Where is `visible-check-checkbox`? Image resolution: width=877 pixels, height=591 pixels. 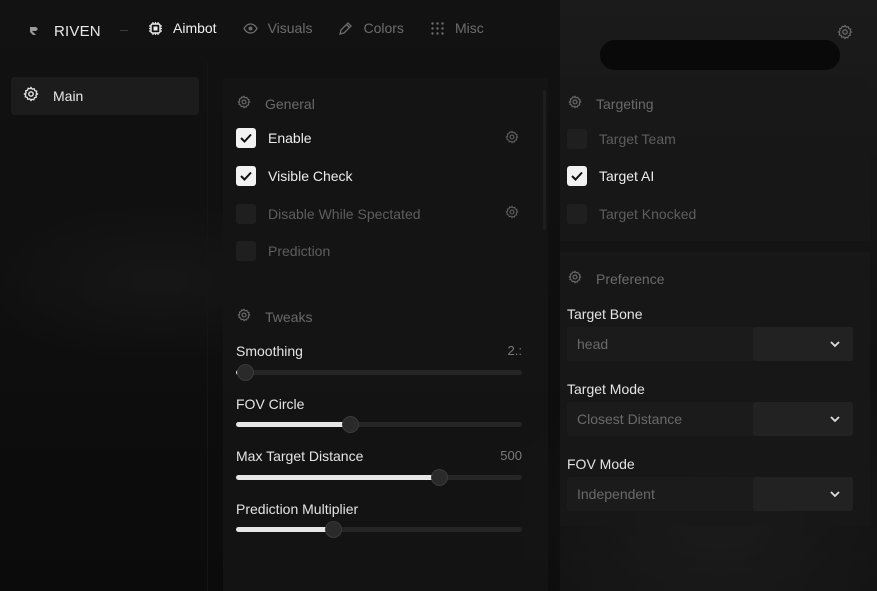 visible-check-checkbox is located at coordinates (246, 176).